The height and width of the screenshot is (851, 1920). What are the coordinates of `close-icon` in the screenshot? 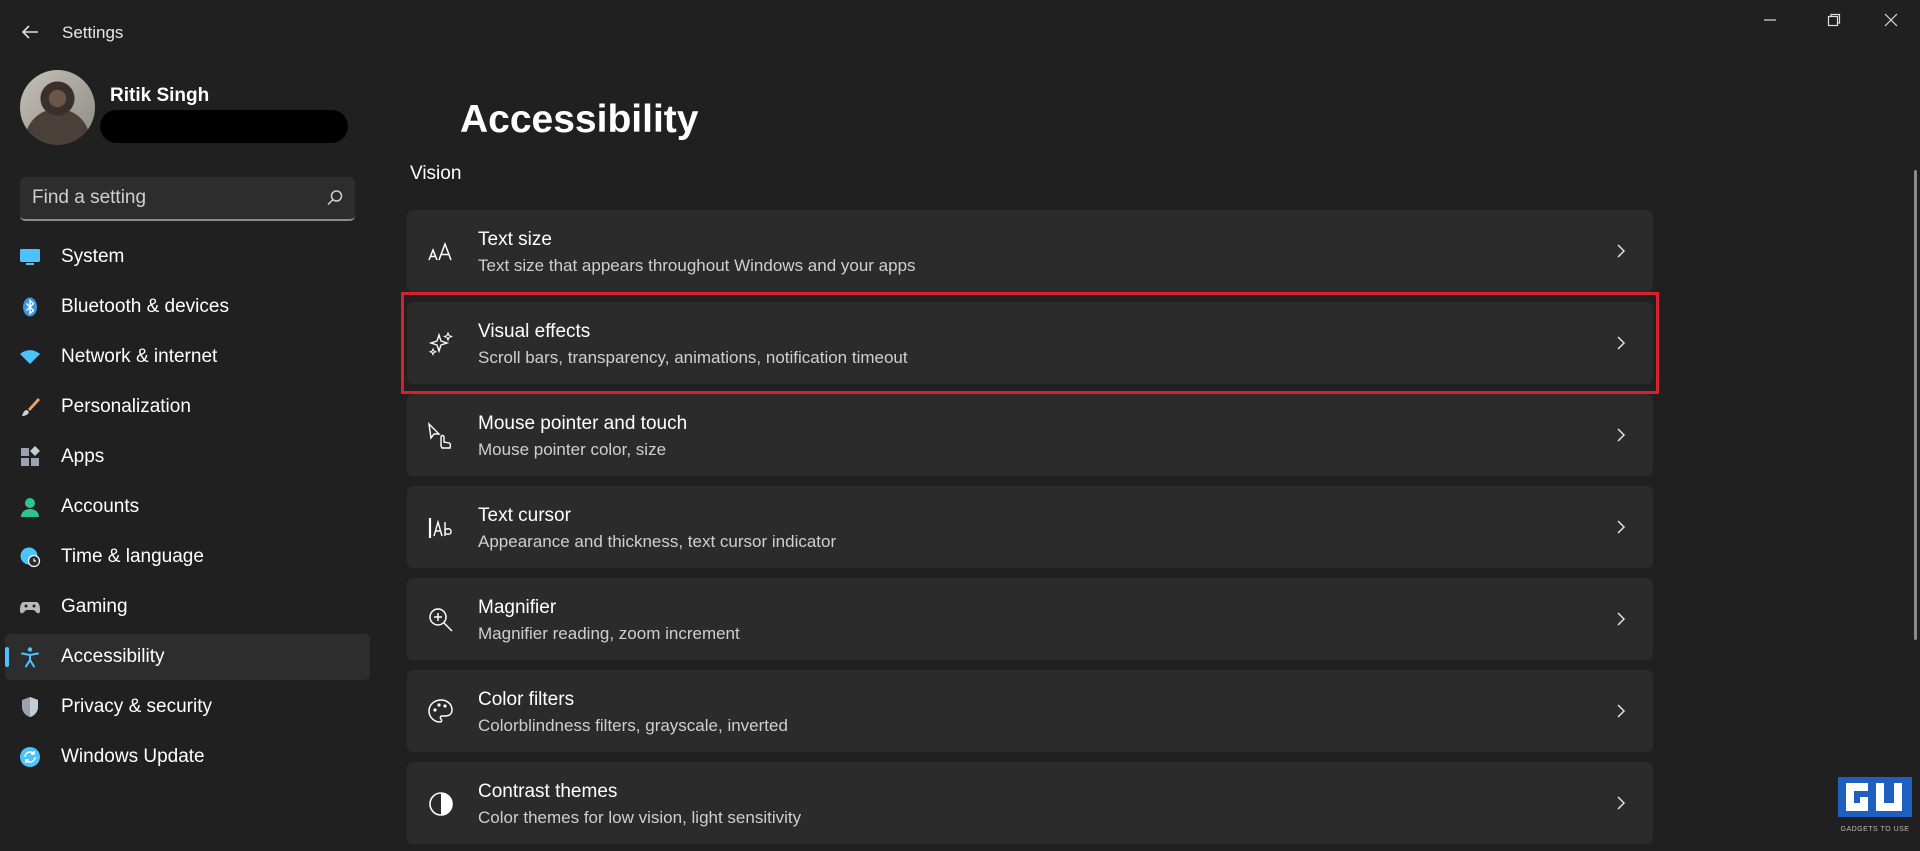 It's located at (1891, 20).